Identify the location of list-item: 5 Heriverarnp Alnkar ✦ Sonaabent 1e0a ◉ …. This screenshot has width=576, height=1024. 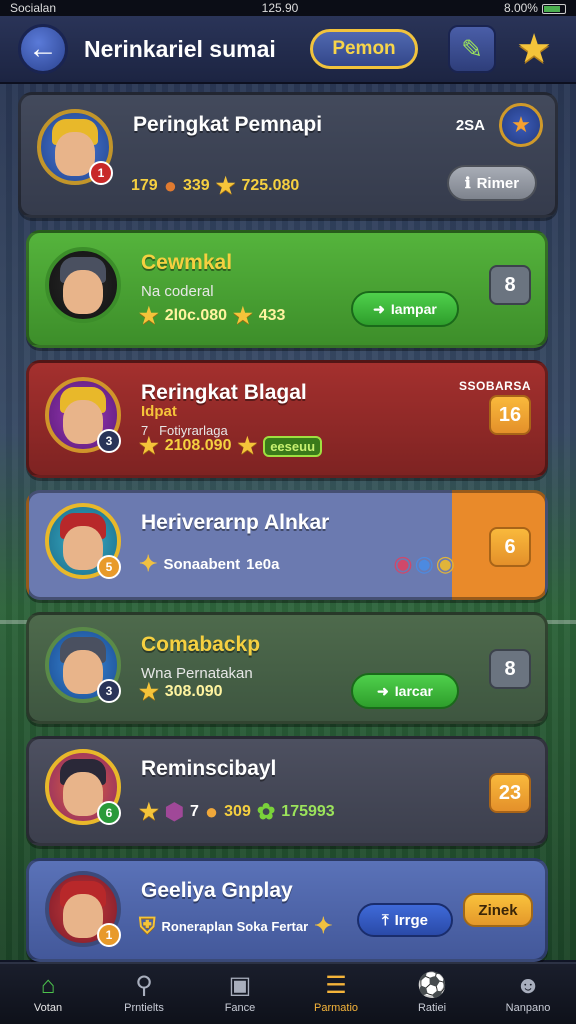
(287, 545).